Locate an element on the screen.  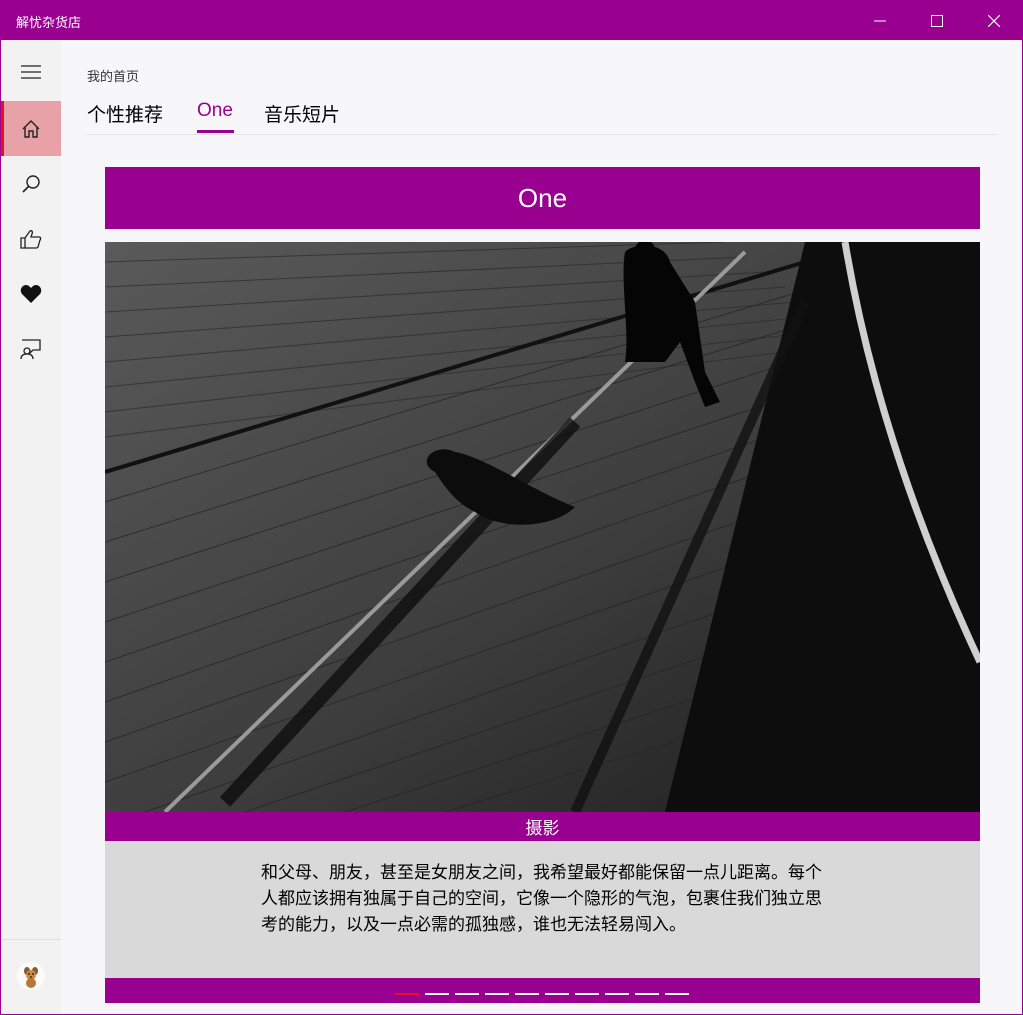
close-icon is located at coordinates (993, 20).